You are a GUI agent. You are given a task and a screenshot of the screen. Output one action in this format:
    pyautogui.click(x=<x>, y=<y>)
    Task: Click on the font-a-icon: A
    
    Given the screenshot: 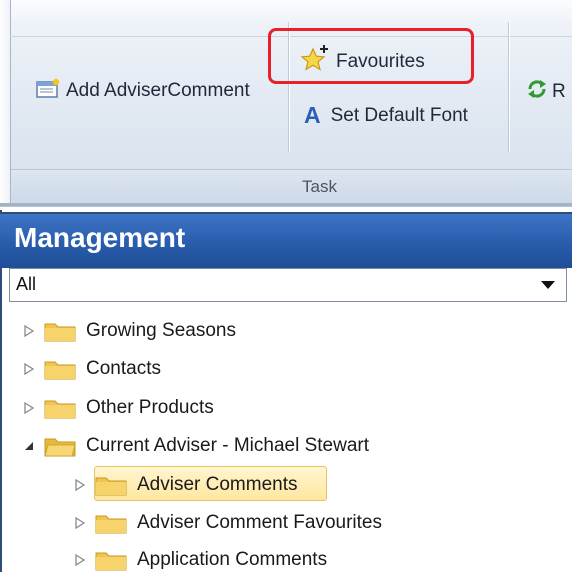 What is the action you would take?
    pyautogui.click(x=312, y=115)
    